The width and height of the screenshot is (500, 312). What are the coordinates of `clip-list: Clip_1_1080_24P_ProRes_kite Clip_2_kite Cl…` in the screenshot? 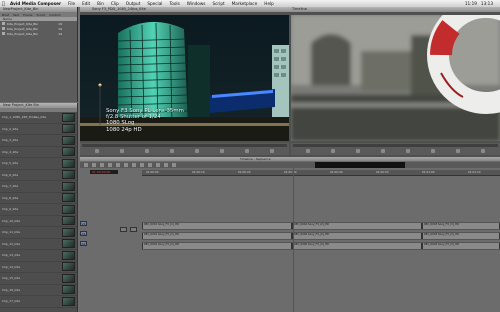 It's located at (38, 210).